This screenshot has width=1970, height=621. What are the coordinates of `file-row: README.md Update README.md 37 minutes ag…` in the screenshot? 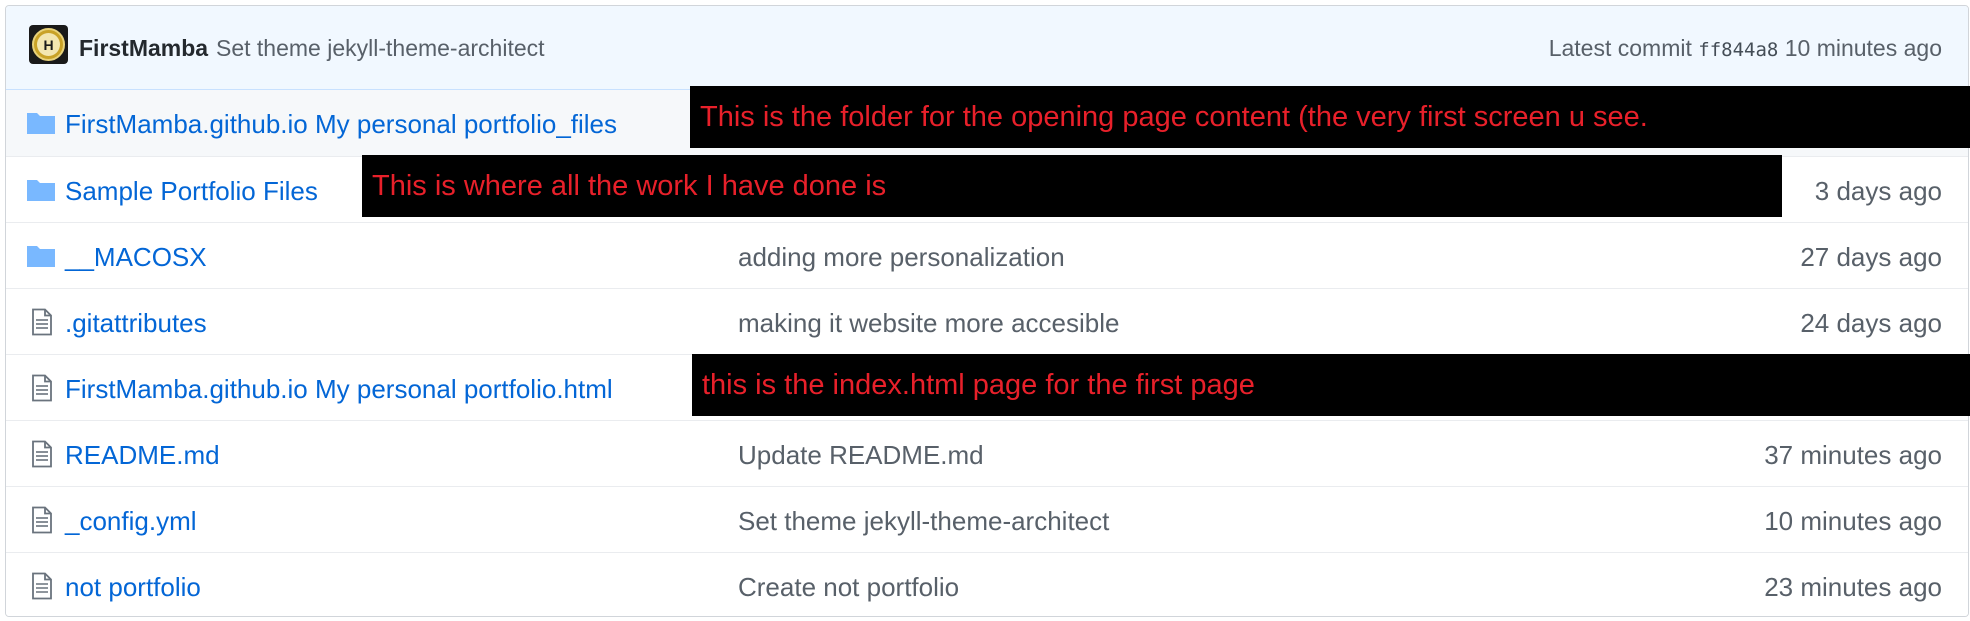 It's located at (987, 453).